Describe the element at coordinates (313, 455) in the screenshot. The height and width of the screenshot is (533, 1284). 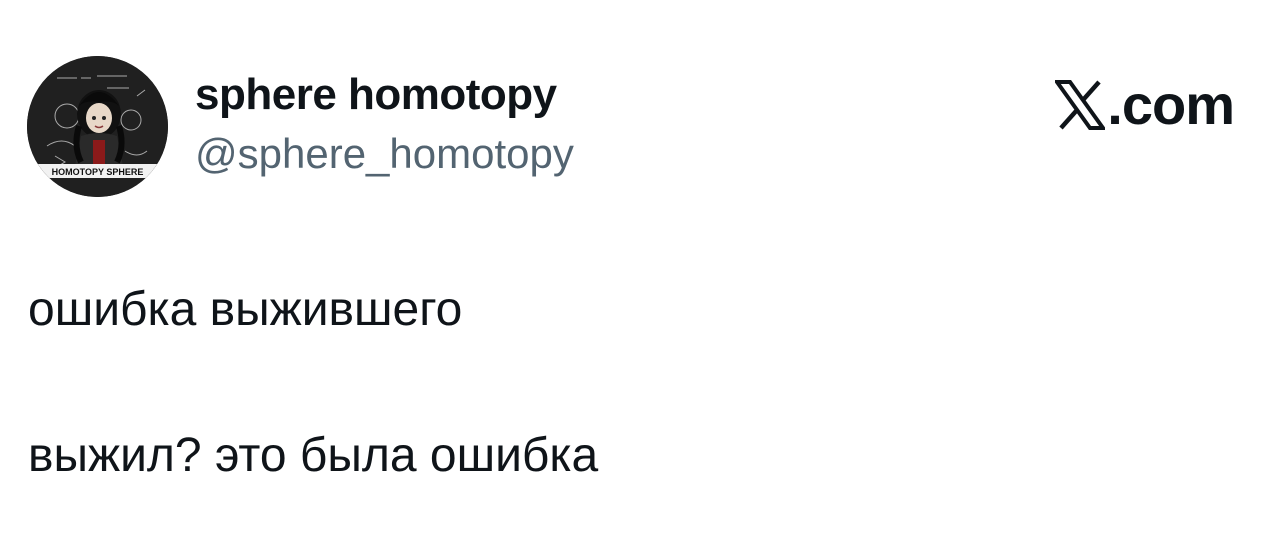
I see `tweet-text-line: выжил? это была ошибка` at that location.